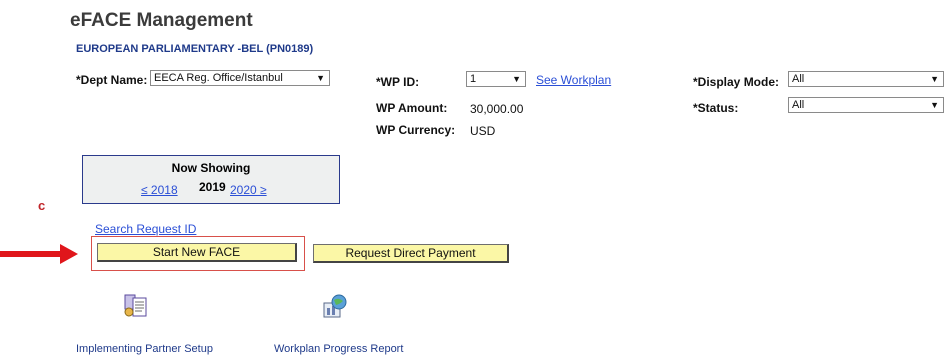  What do you see at coordinates (136, 309) in the screenshot?
I see `partner-setup-icon` at bounding box center [136, 309].